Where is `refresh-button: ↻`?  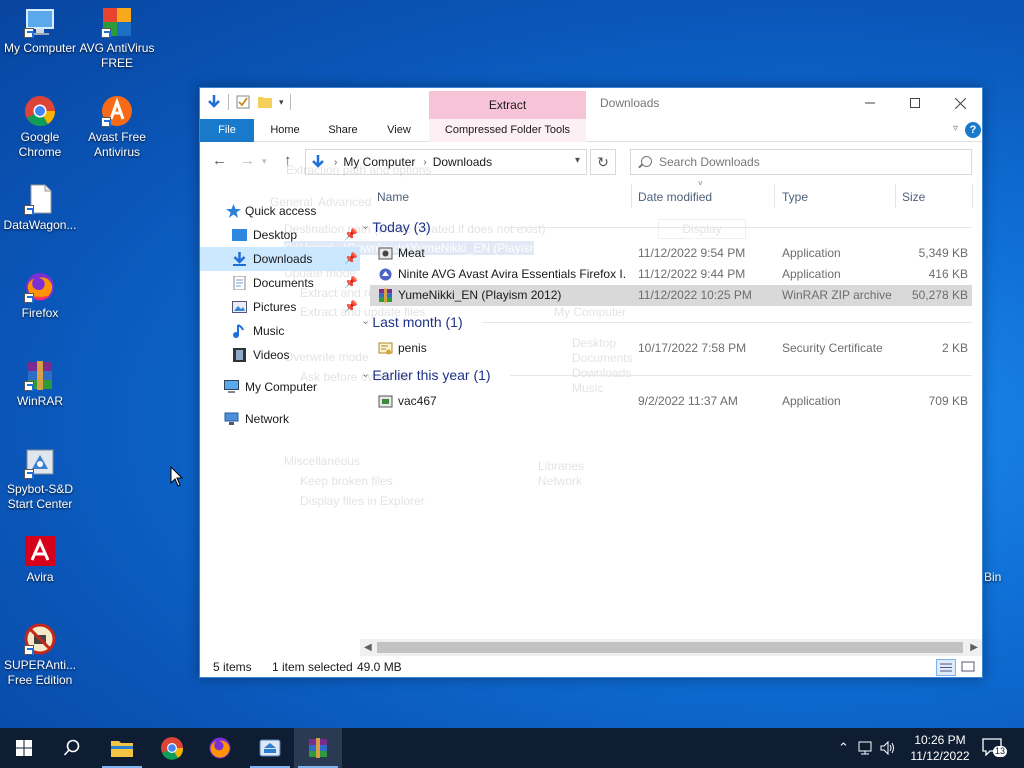
refresh-button: ↻ is located at coordinates (603, 162).